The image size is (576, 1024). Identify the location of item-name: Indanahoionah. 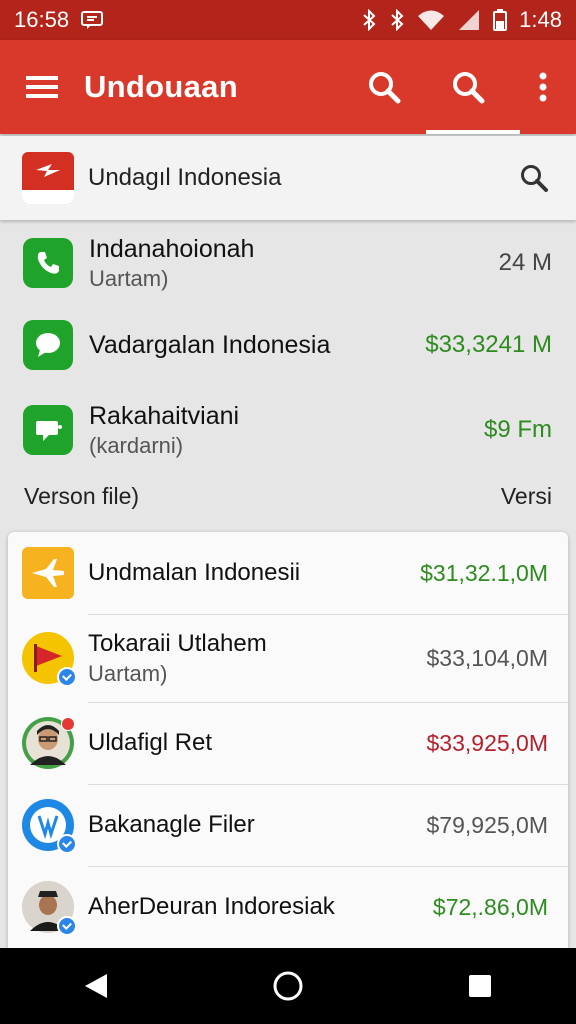
(172, 248).